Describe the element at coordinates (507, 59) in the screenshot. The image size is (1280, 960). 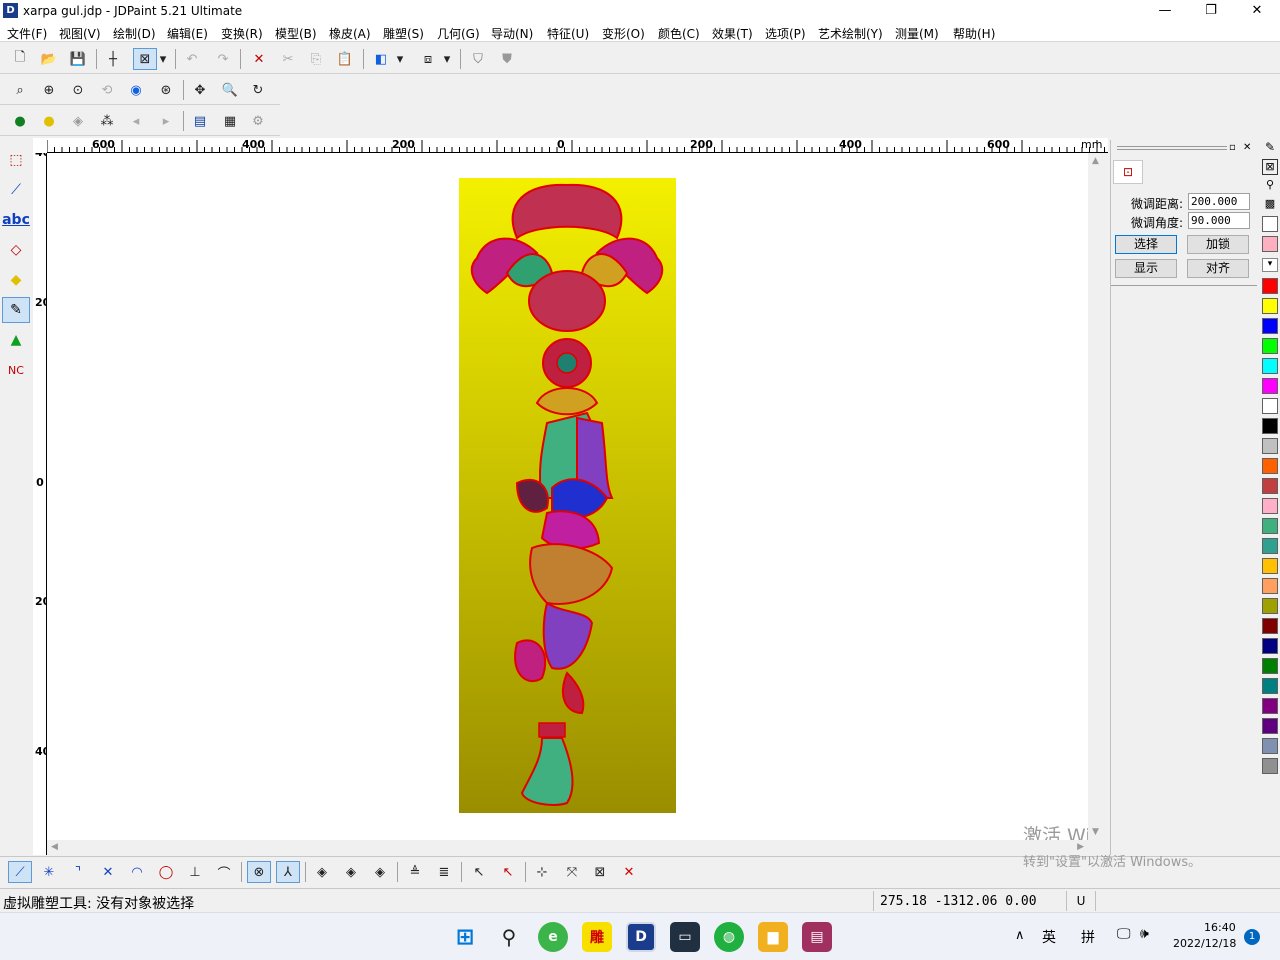
I see `shield-filled-icon: ⛊` at that location.